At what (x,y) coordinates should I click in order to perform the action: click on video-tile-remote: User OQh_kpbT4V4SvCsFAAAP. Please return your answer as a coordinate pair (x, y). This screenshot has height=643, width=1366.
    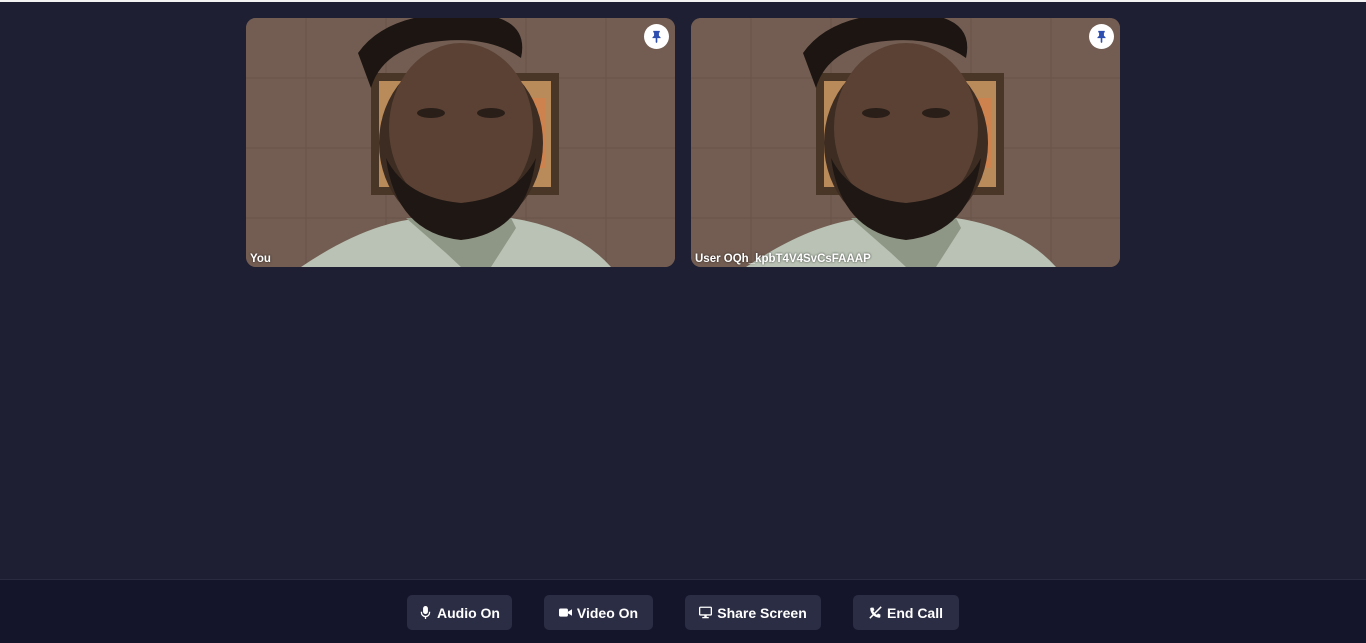
    Looking at the image, I should click on (905, 142).